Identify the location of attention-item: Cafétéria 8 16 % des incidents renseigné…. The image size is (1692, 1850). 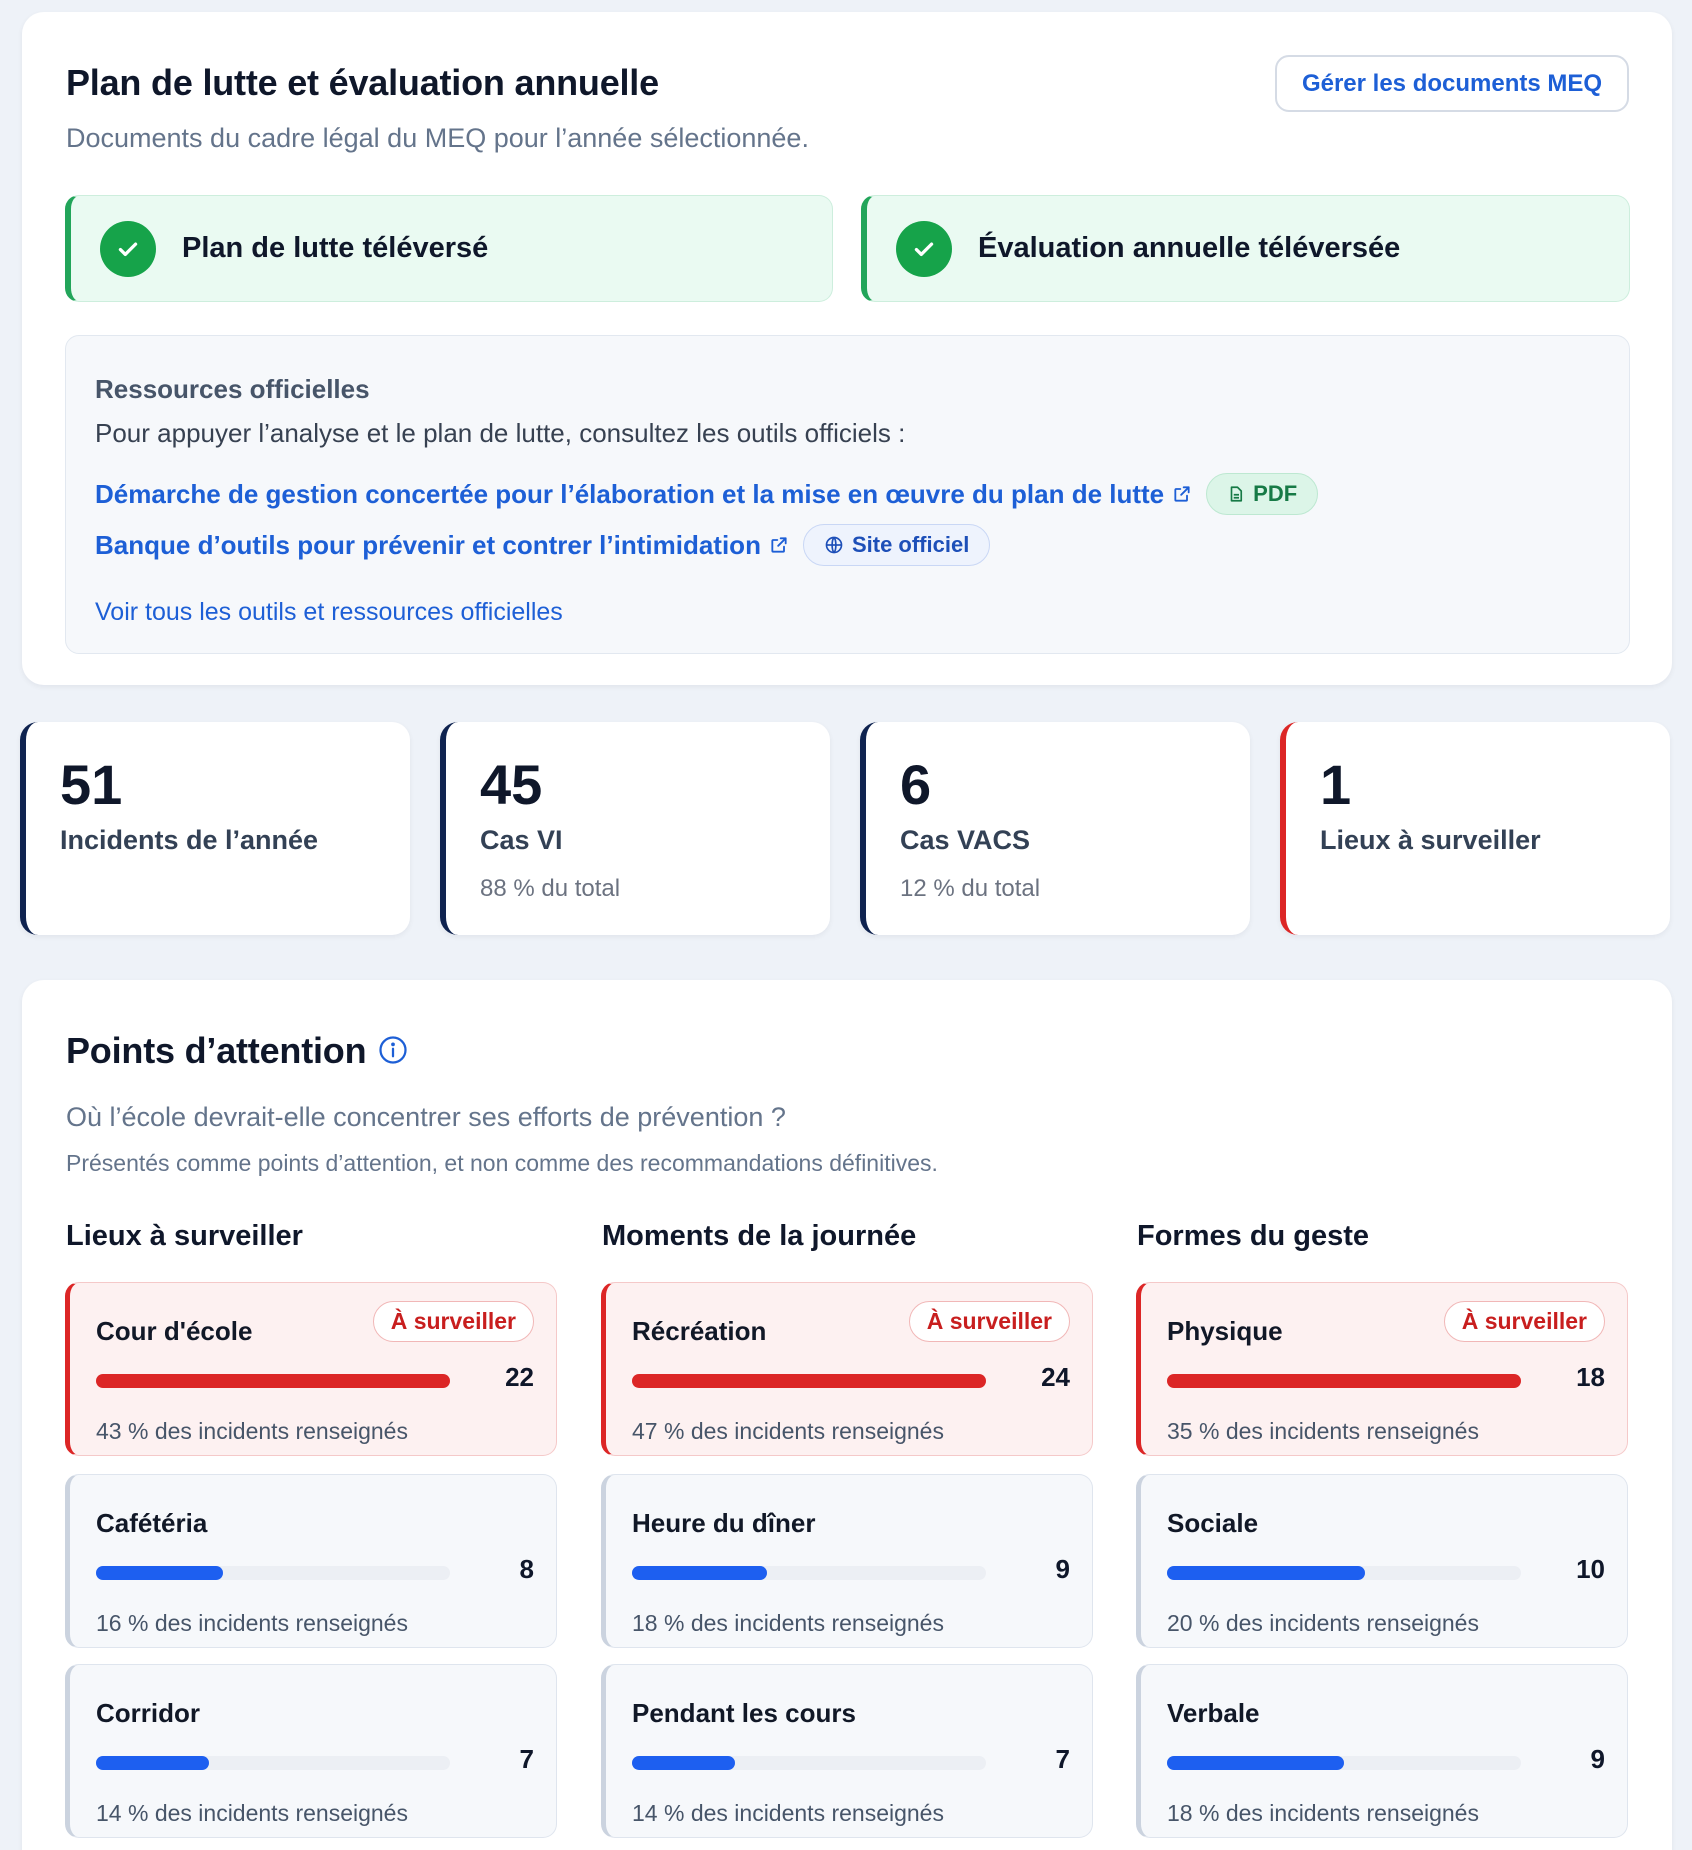
(311, 1561).